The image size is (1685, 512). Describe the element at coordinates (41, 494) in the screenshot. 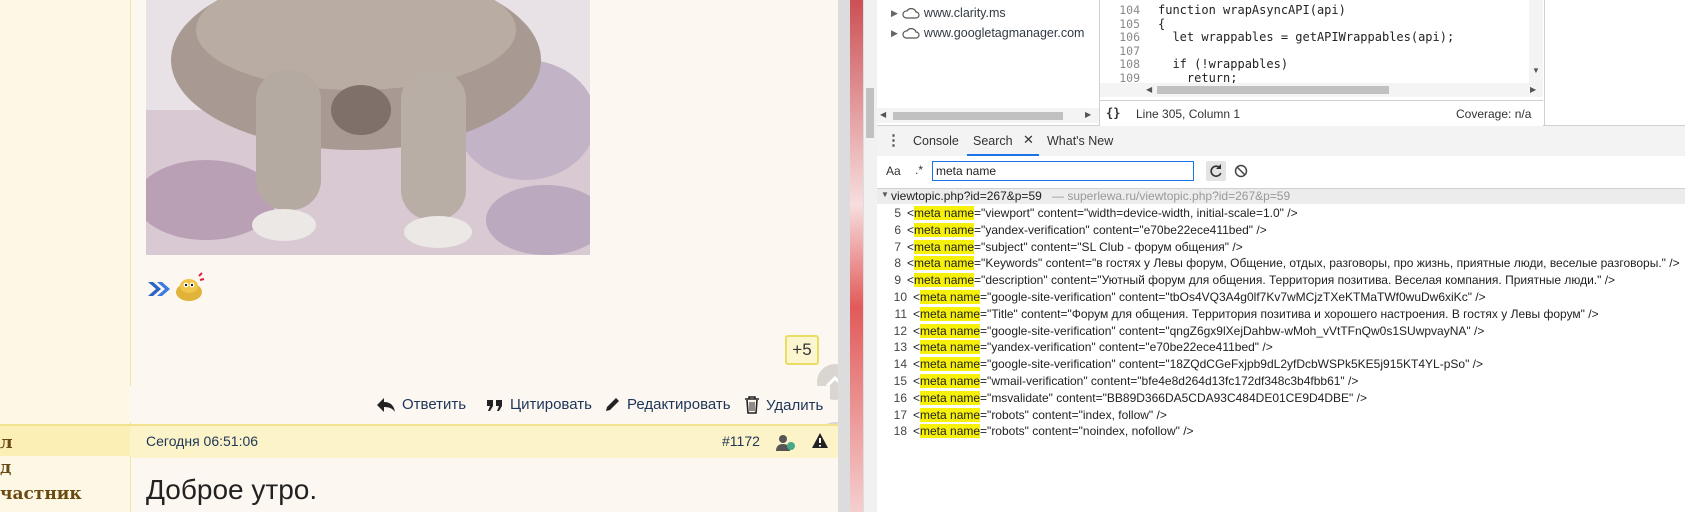

I see `author-role-fragment: частник` at that location.